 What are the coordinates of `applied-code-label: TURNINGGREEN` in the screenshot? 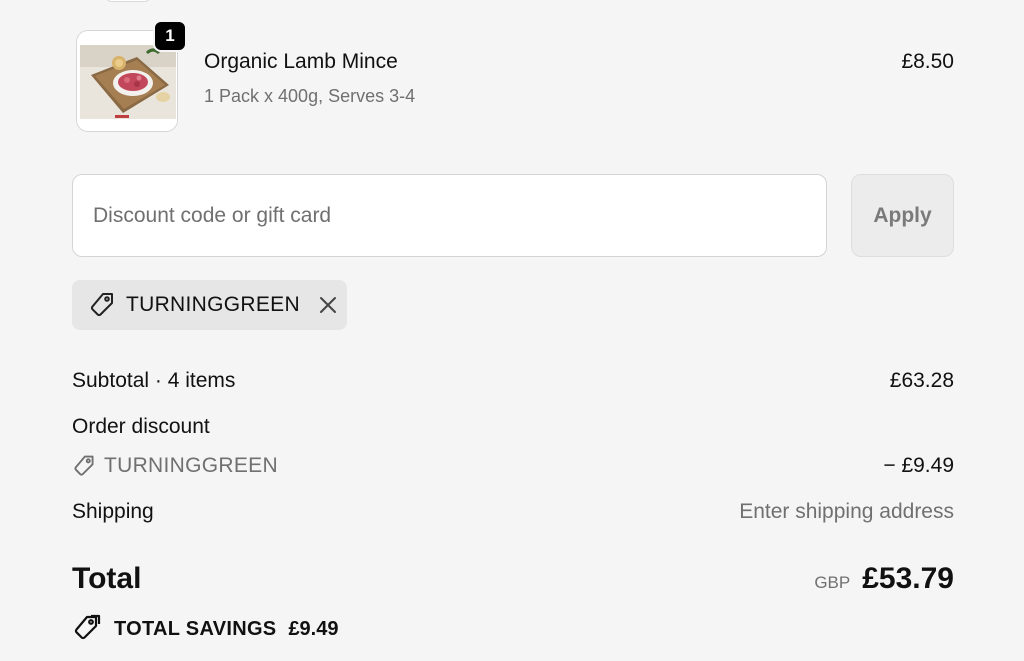 It's located at (213, 304).